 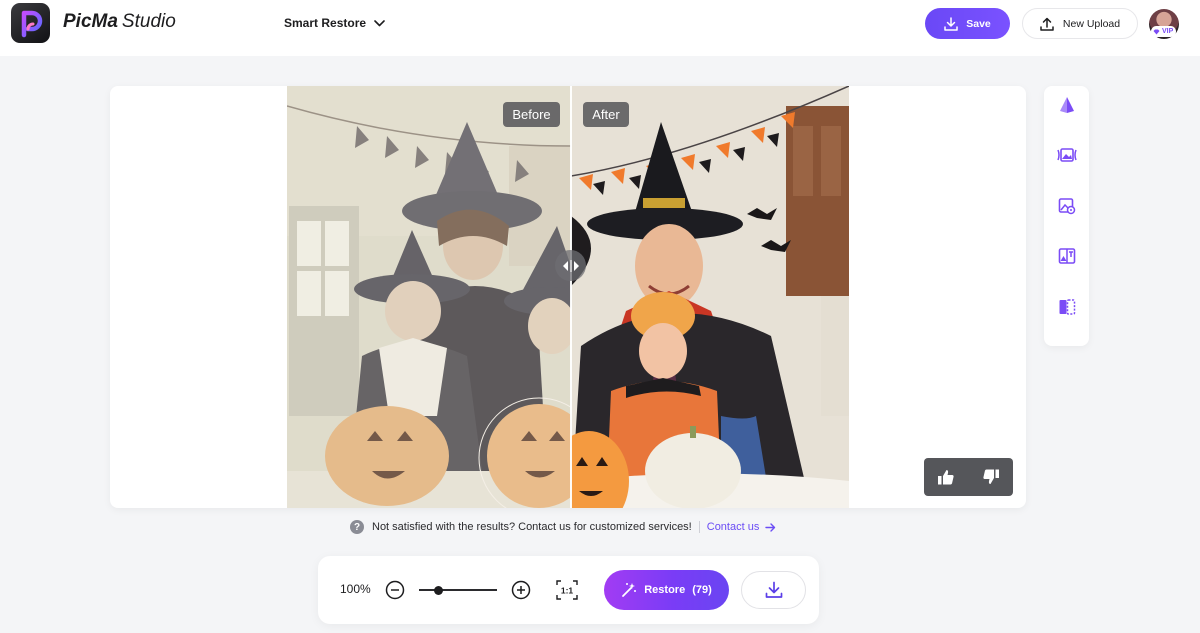 I want to click on actual-size-label: 1:1, so click(x=567, y=591).